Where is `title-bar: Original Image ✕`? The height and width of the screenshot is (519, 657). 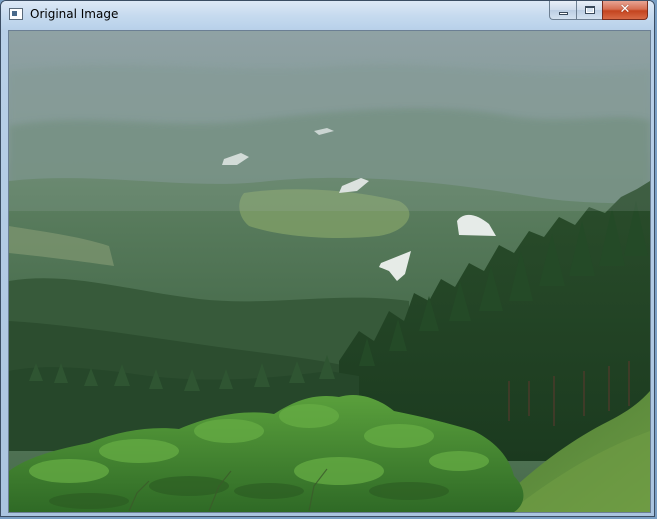 title-bar: Original Image ✕ is located at coordinates (327, 15).